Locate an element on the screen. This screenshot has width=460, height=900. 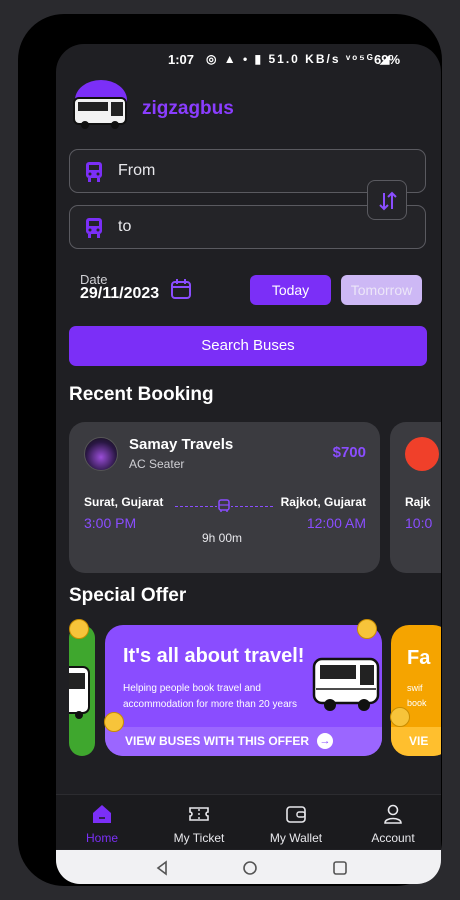
peek-city: Rajk is located at coordinates (418, 502).